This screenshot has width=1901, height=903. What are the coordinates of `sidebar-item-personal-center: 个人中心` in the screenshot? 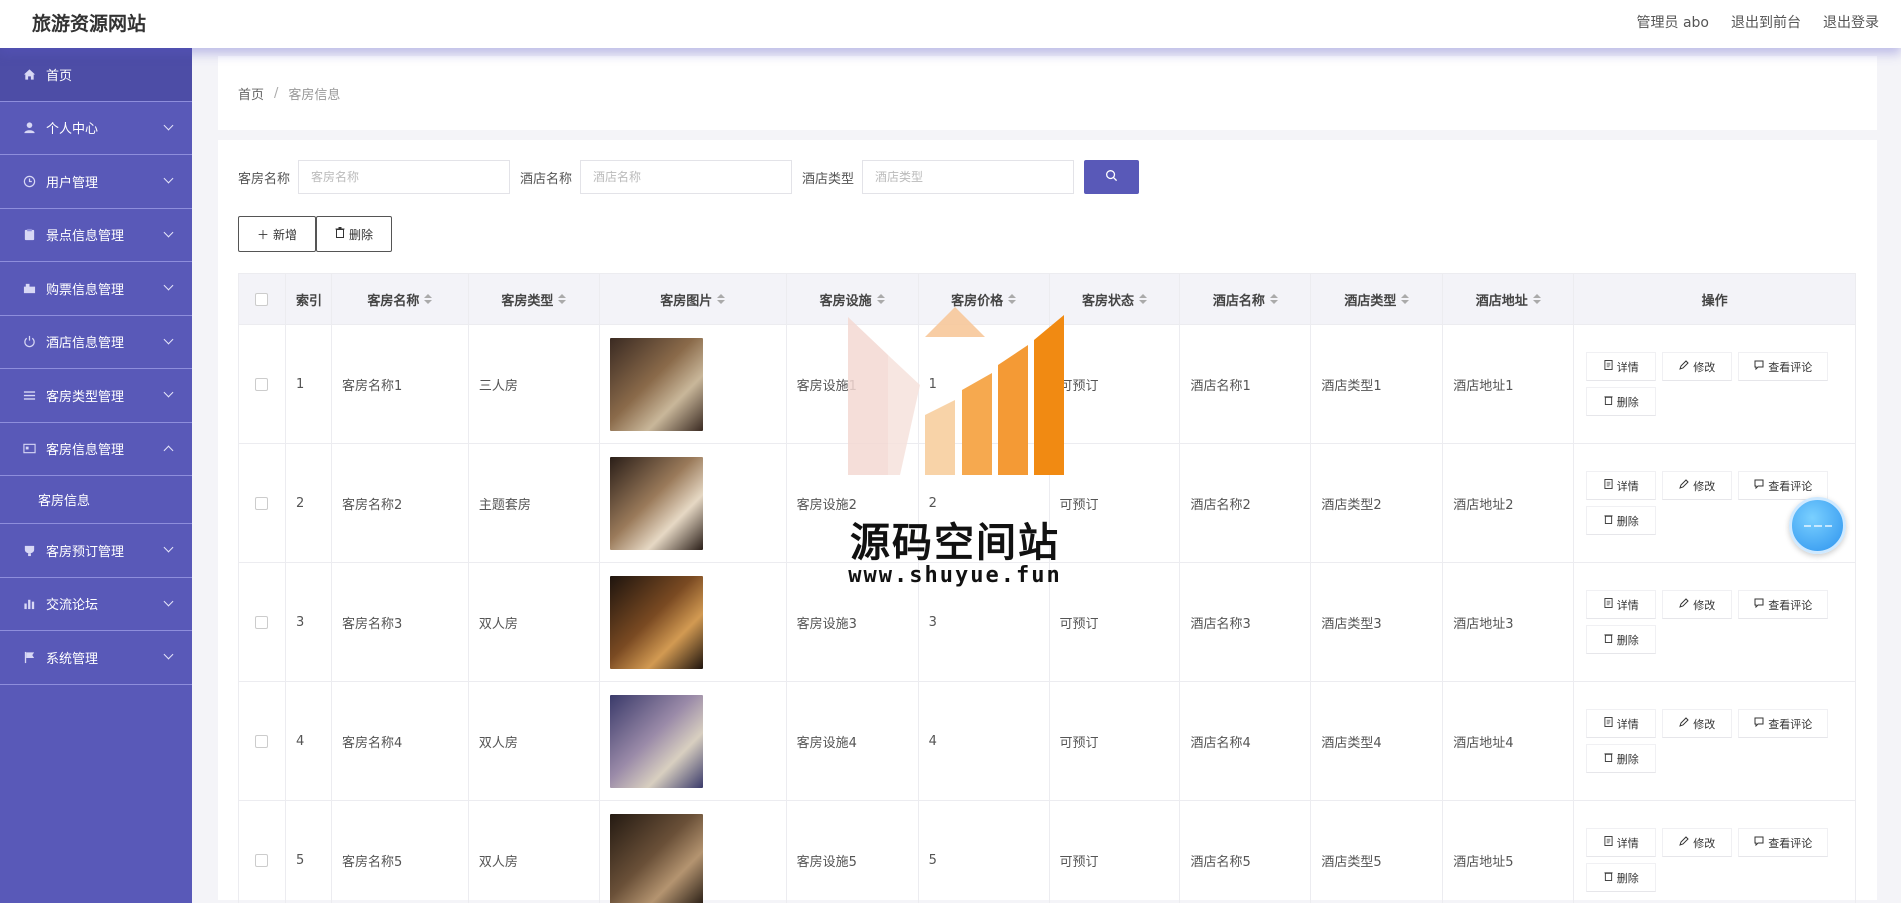 It's located at (96, 128).